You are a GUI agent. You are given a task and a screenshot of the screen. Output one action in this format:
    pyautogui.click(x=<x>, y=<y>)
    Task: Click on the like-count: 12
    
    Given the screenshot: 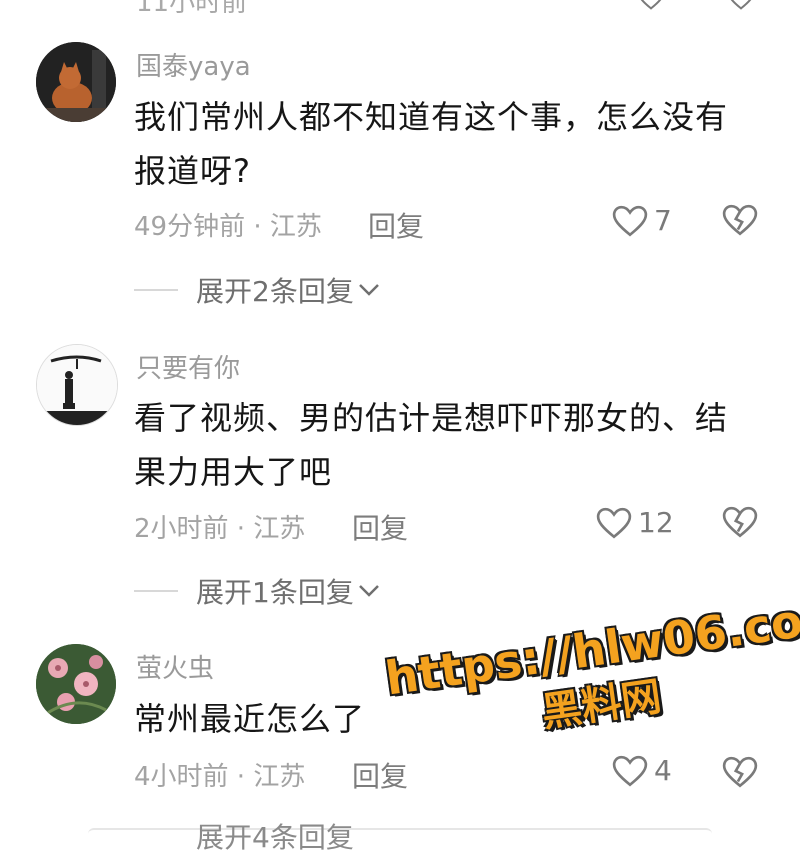 What is the action you would take?
    pyautogui.click(x=656, y=522)
    